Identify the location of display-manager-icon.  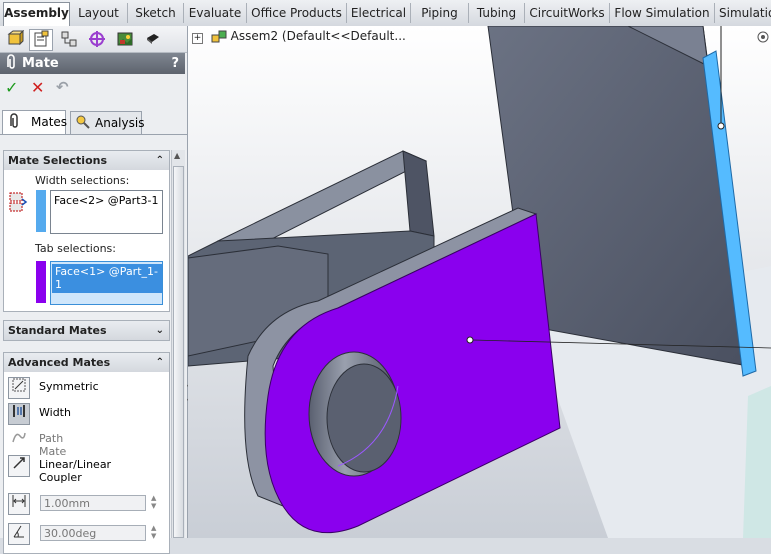
(125, 40).